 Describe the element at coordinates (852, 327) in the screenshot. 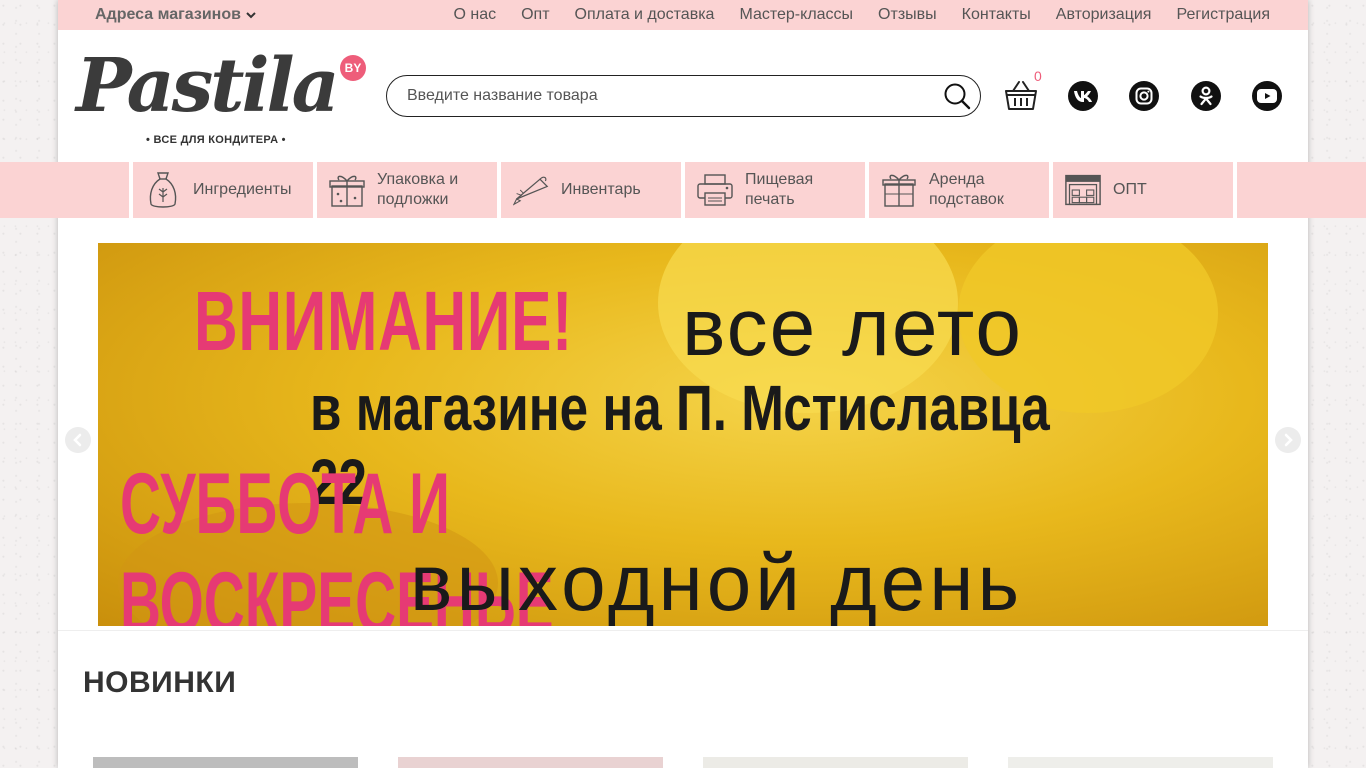

I see `banner-summer-text: все лето` at that location.